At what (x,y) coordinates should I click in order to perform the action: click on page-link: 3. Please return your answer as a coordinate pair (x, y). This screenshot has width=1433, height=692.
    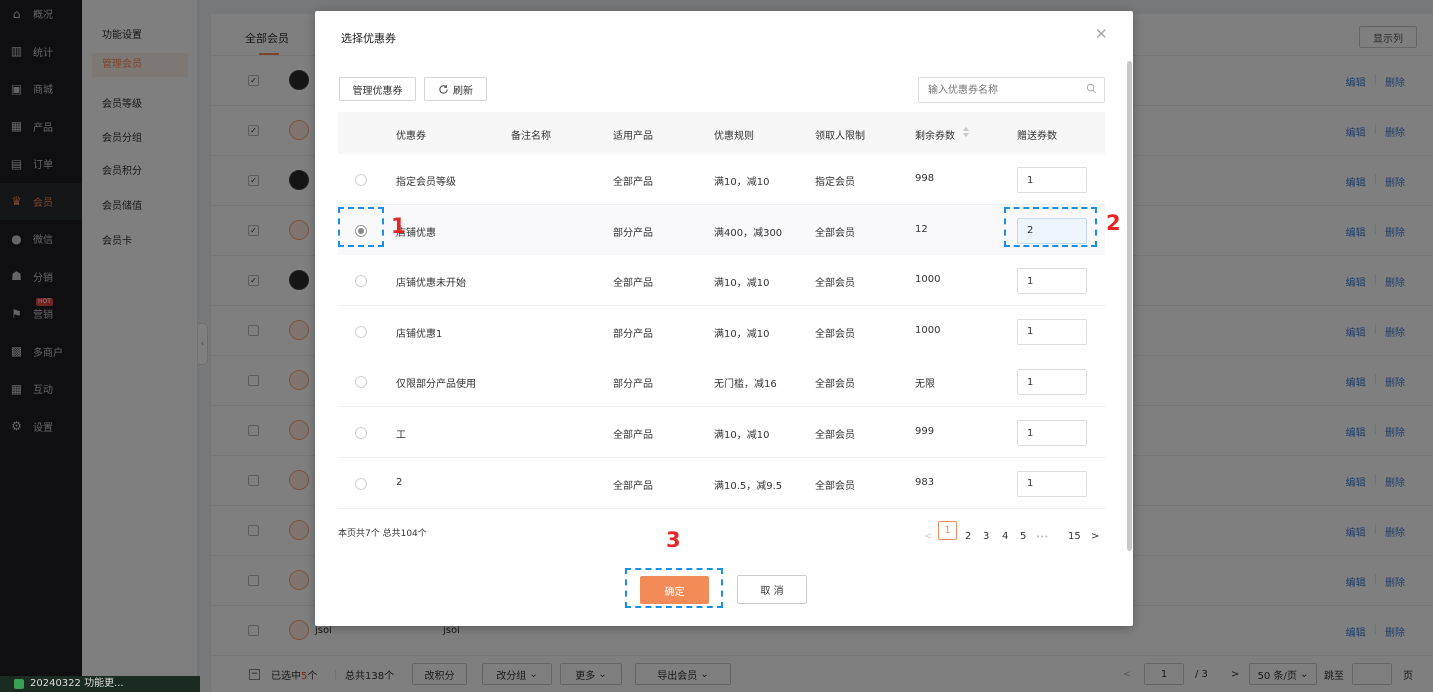
    Looking at the image, I should click on (986, 536).